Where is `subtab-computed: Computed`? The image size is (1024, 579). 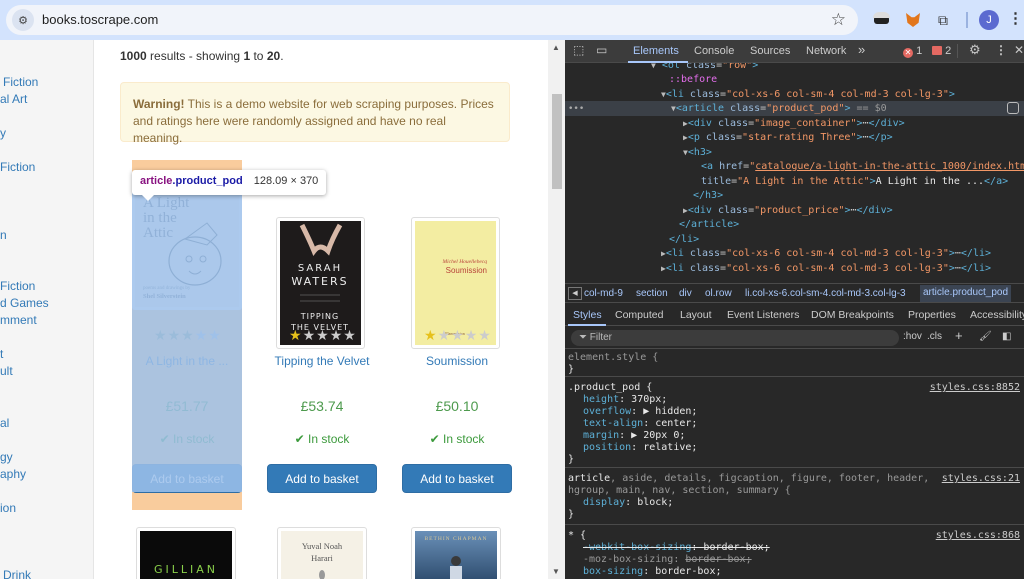 subtab-computed: Computed is located at coordinates (639, 315).